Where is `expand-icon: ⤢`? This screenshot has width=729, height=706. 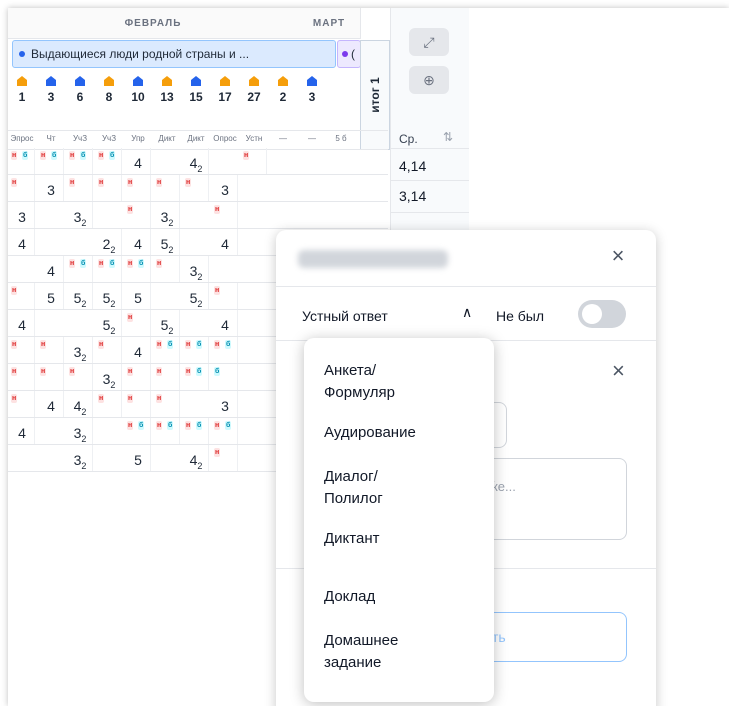 expand-icon: ⤢ is located at coordinates (429, 42).